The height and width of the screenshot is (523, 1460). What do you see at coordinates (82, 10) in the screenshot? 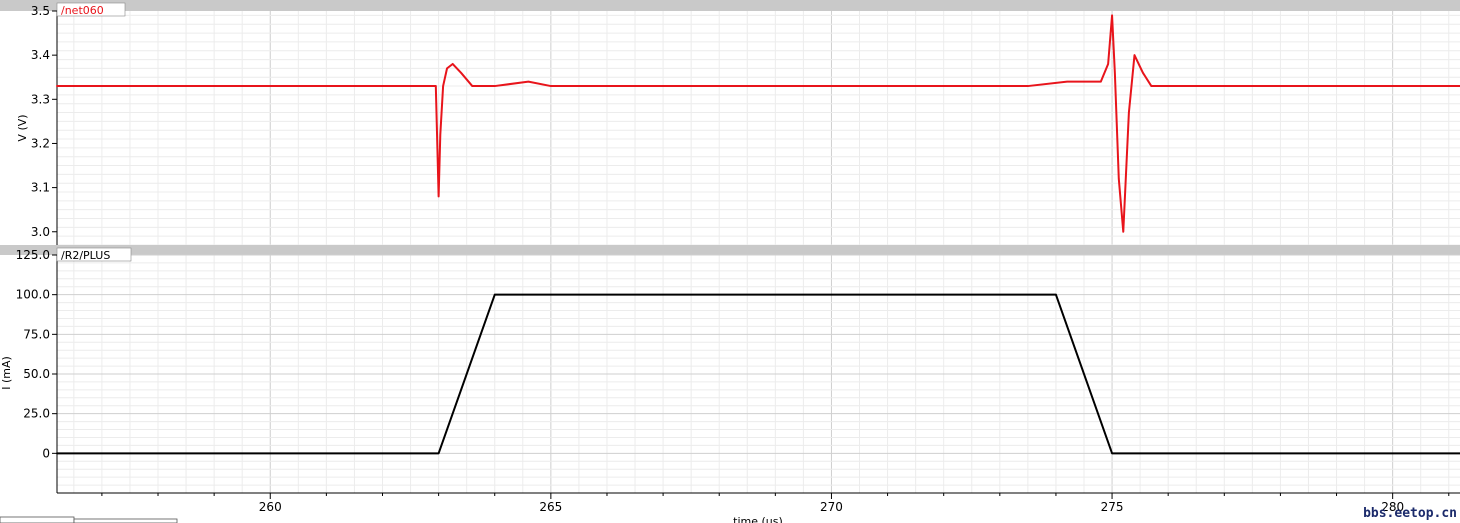
I see `voltage-trace-name: /net060` at bounding box center [82, 10].